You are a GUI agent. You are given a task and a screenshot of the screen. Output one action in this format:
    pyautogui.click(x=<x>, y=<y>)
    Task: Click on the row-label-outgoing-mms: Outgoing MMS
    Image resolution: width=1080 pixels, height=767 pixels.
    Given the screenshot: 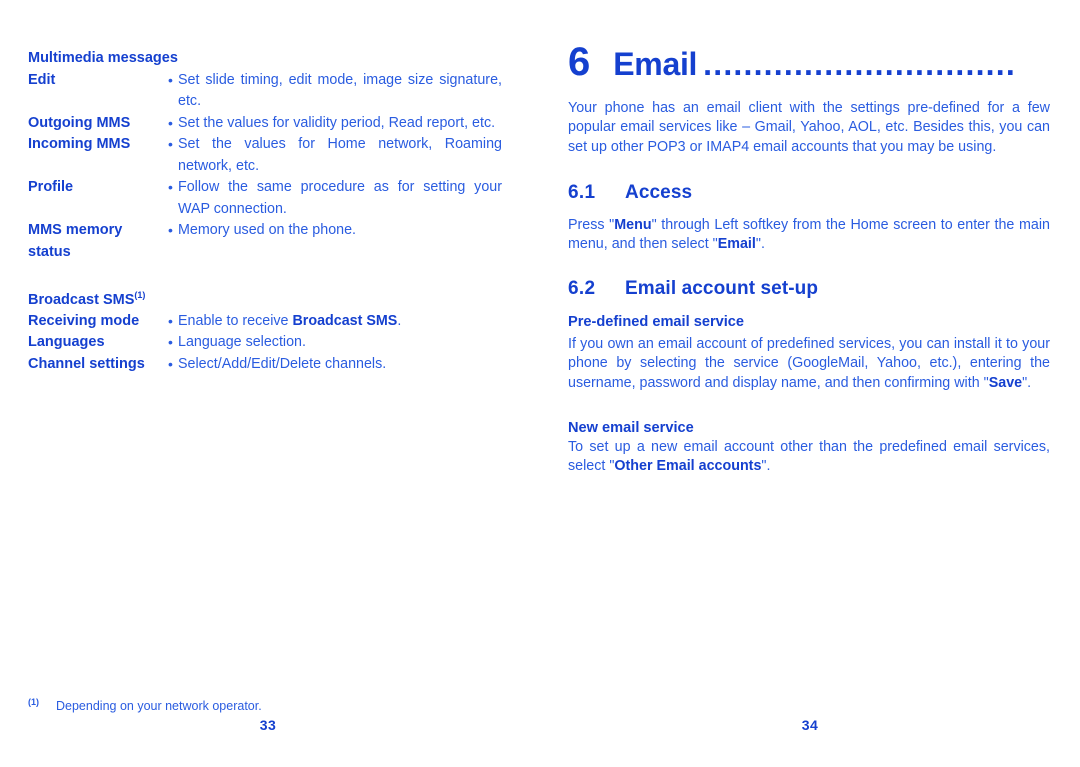 What is the action you would take?
    pyautogui.click(x=79, y=122)
    